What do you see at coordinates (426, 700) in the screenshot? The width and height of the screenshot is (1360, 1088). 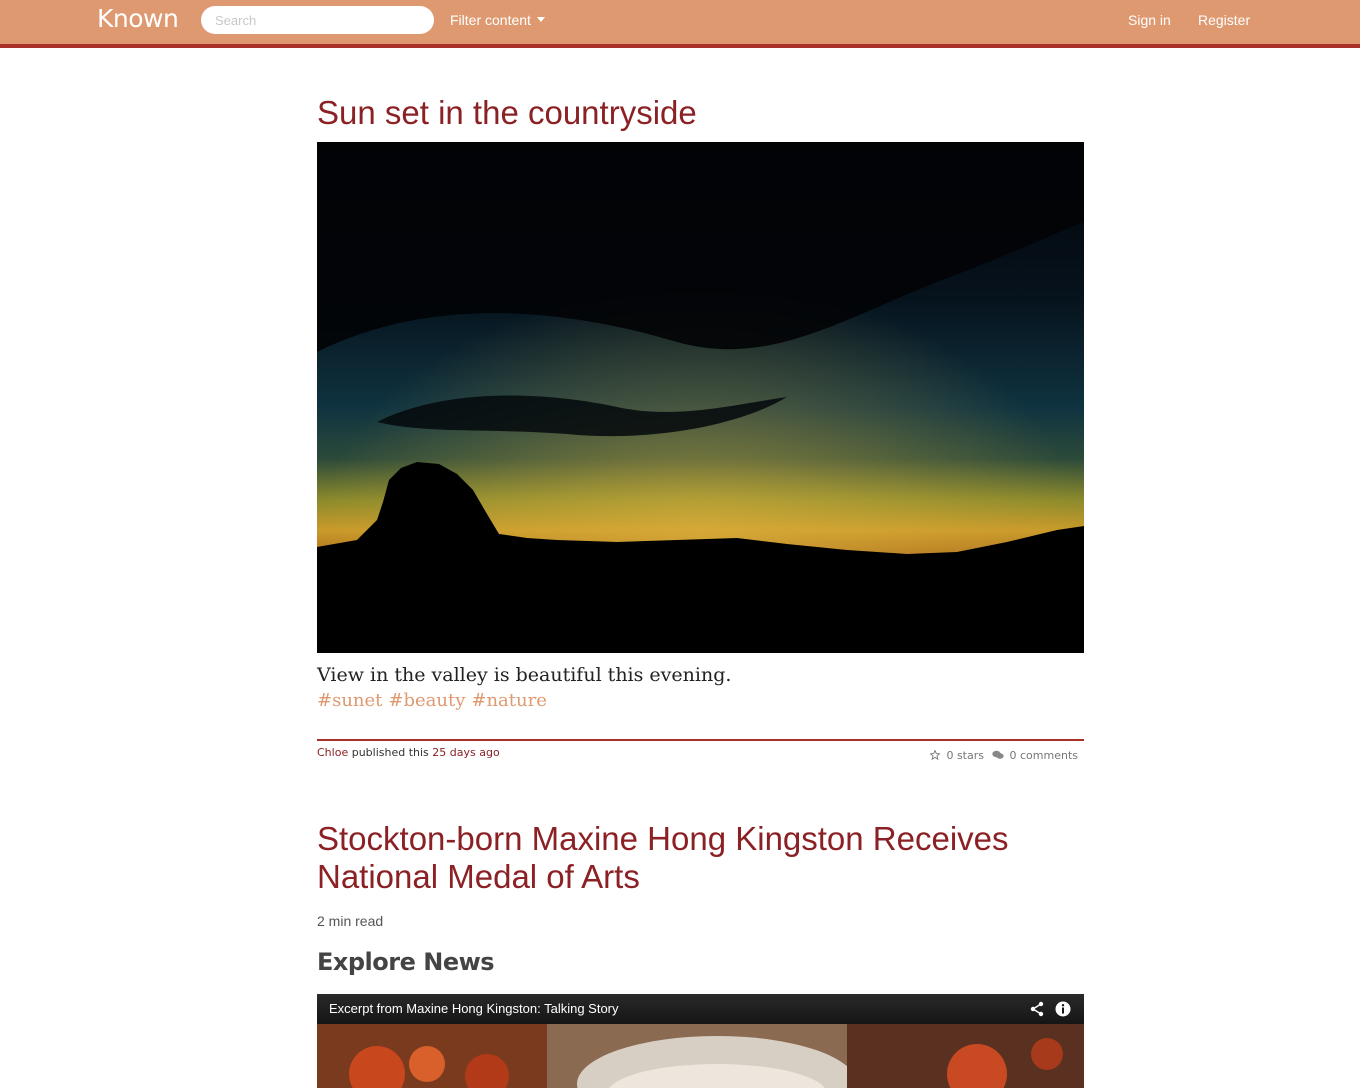 I see `tag-link: #beauty` at bounding box center [426, 700].